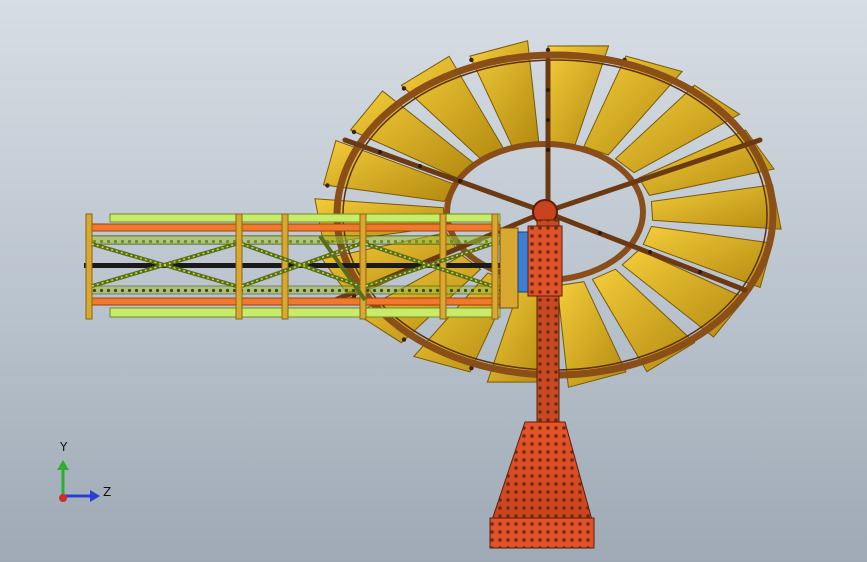 Image resolution: width=867 pixels, height=562 pixels. Describe the element at coordinates (78, 481) in the screenshot. I see `axis-triad` at that location.